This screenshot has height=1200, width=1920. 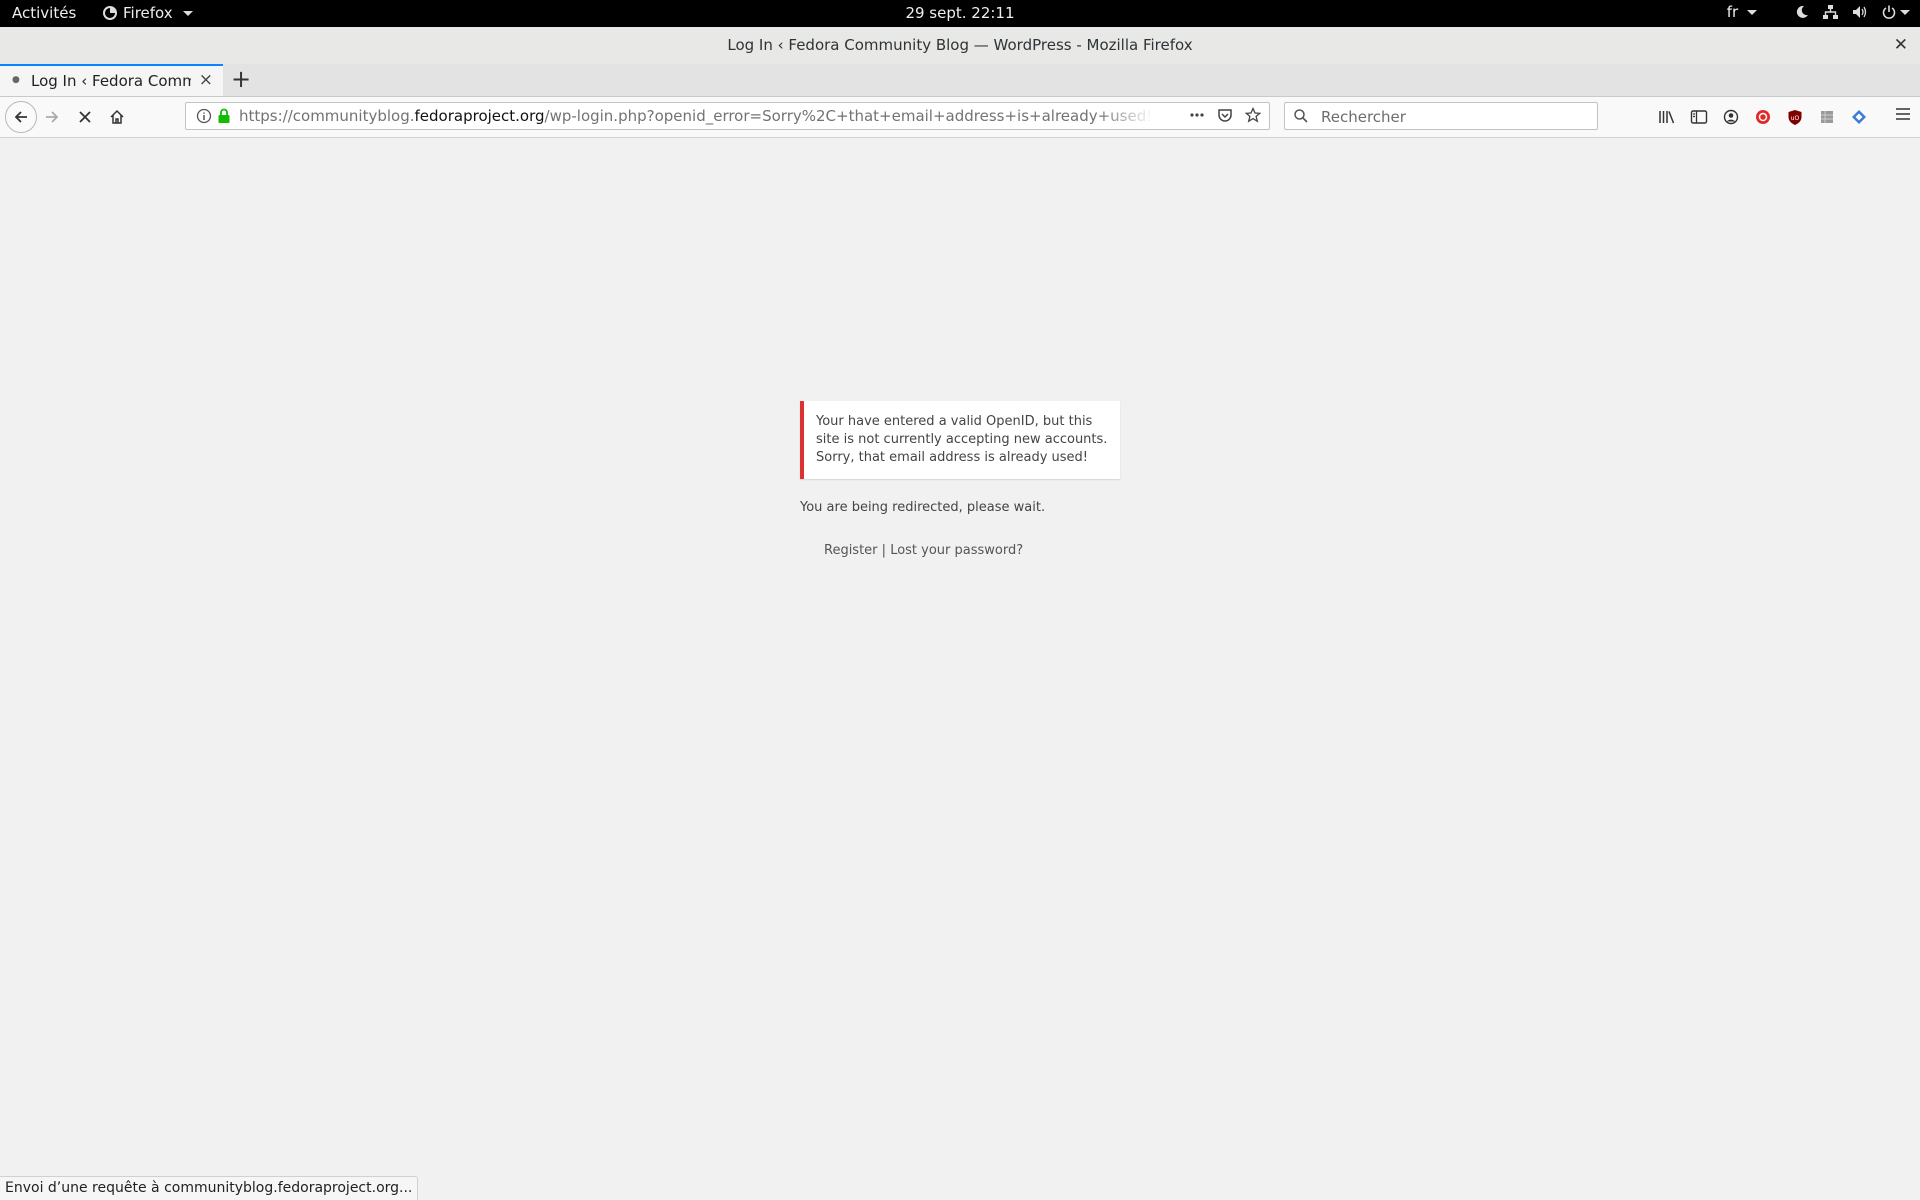 What do you see at coordinates (1818, 12) in the screenshot?
I see `system-tray: fr` at bounding box center [1818, 12].